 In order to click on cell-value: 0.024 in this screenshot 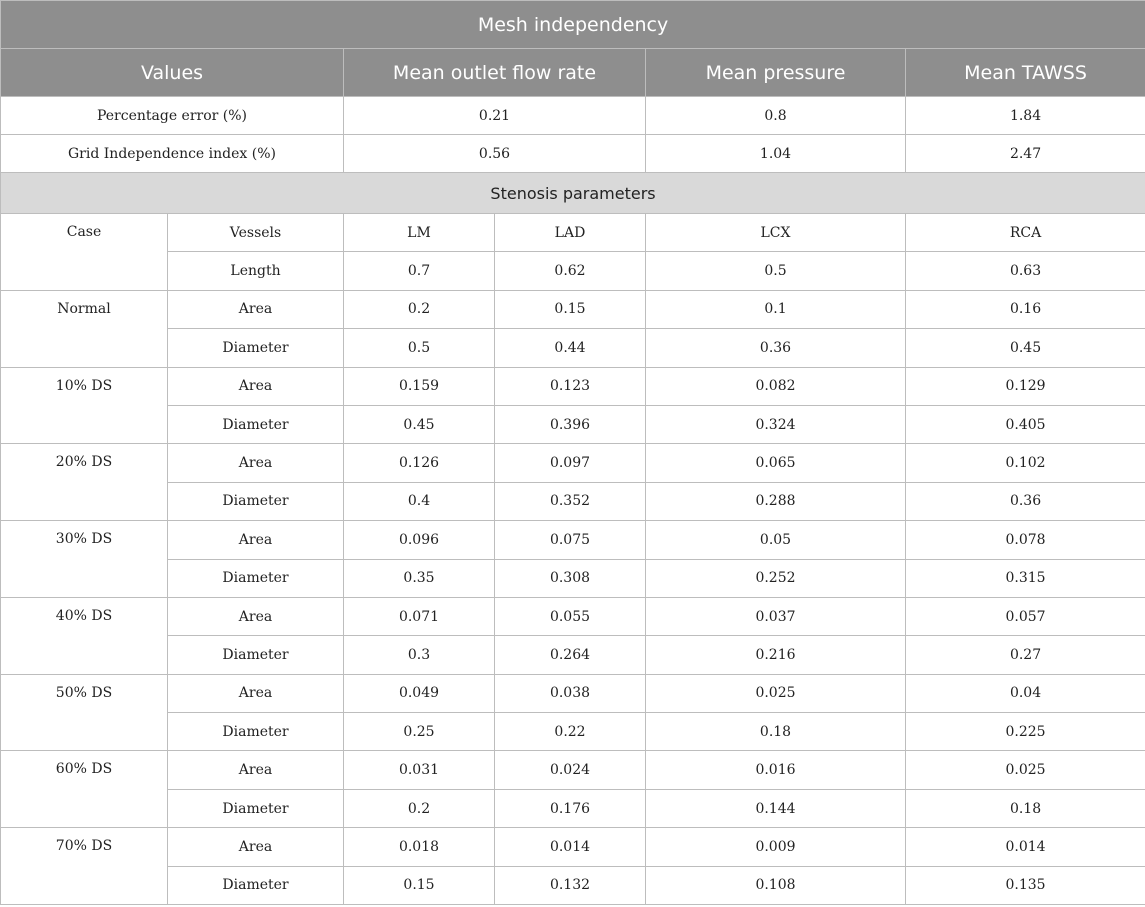, I will do `click(570, 770)`.